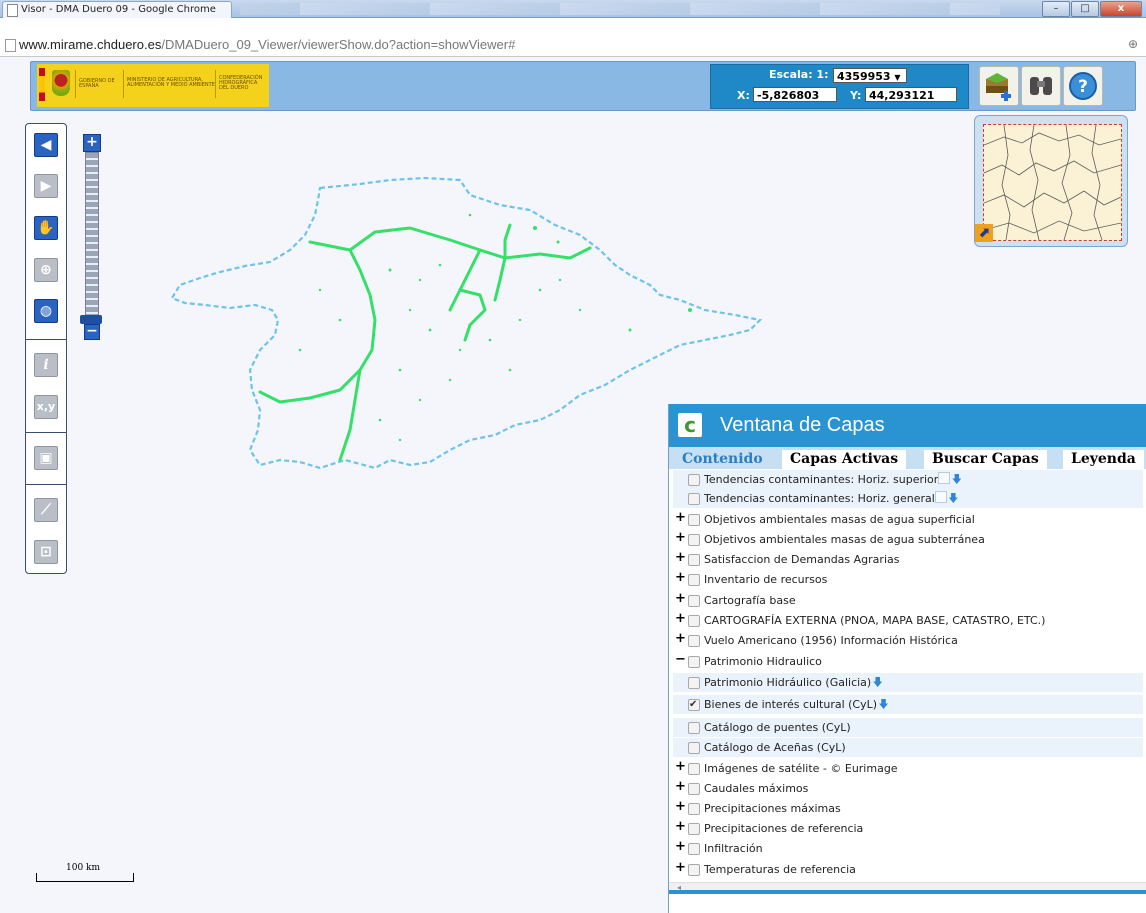 The width and height of the screenshot is (1146, 913). I want to click on zoom-in-button: +, so click(92, 143).